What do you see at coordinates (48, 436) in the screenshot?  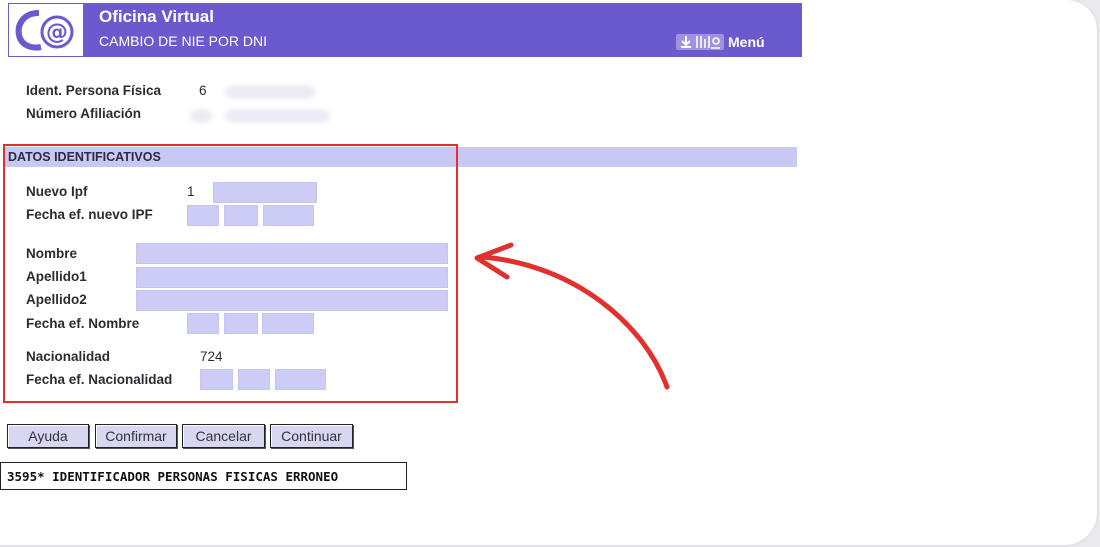 I see `ayuda-button: Ayuda` at bounding box center [48, 436].